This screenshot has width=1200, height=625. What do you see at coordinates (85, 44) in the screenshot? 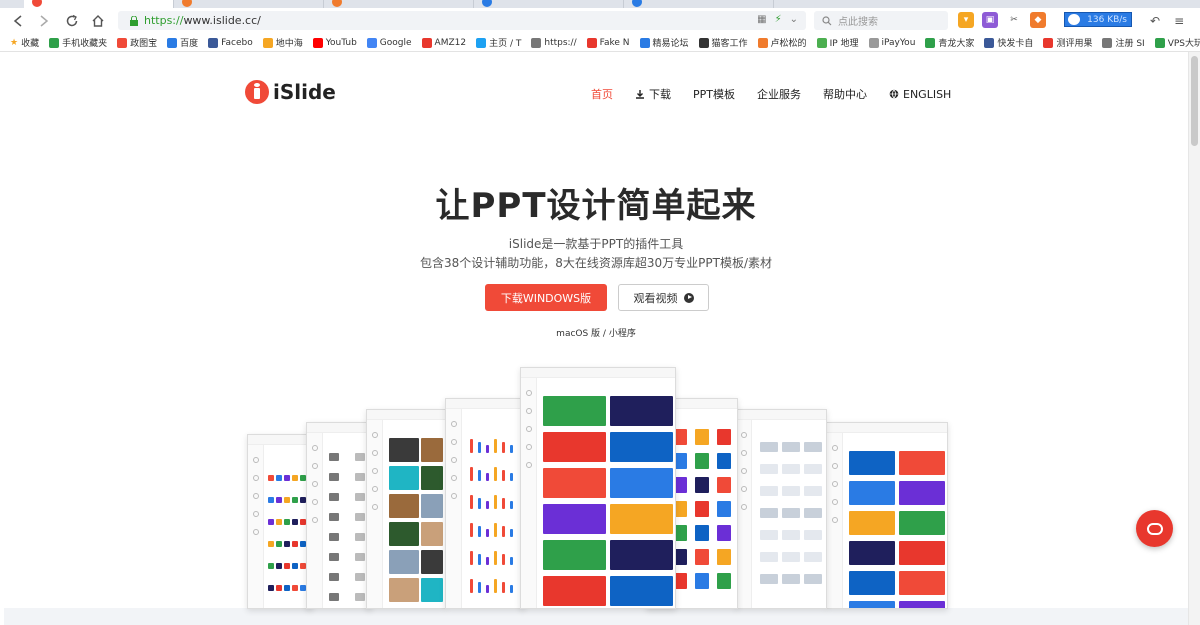
I see `bookmark-label: 手机收藏夹` at bounding box center [85, 44].